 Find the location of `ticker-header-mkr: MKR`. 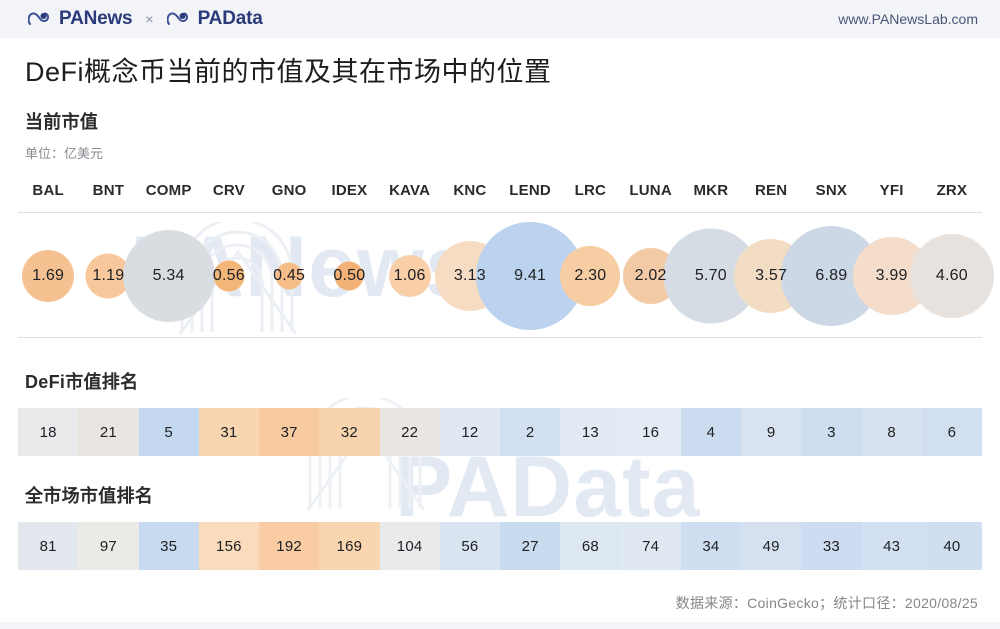

ticker-header-mkr: MKR is located at coordinates (711, 190).